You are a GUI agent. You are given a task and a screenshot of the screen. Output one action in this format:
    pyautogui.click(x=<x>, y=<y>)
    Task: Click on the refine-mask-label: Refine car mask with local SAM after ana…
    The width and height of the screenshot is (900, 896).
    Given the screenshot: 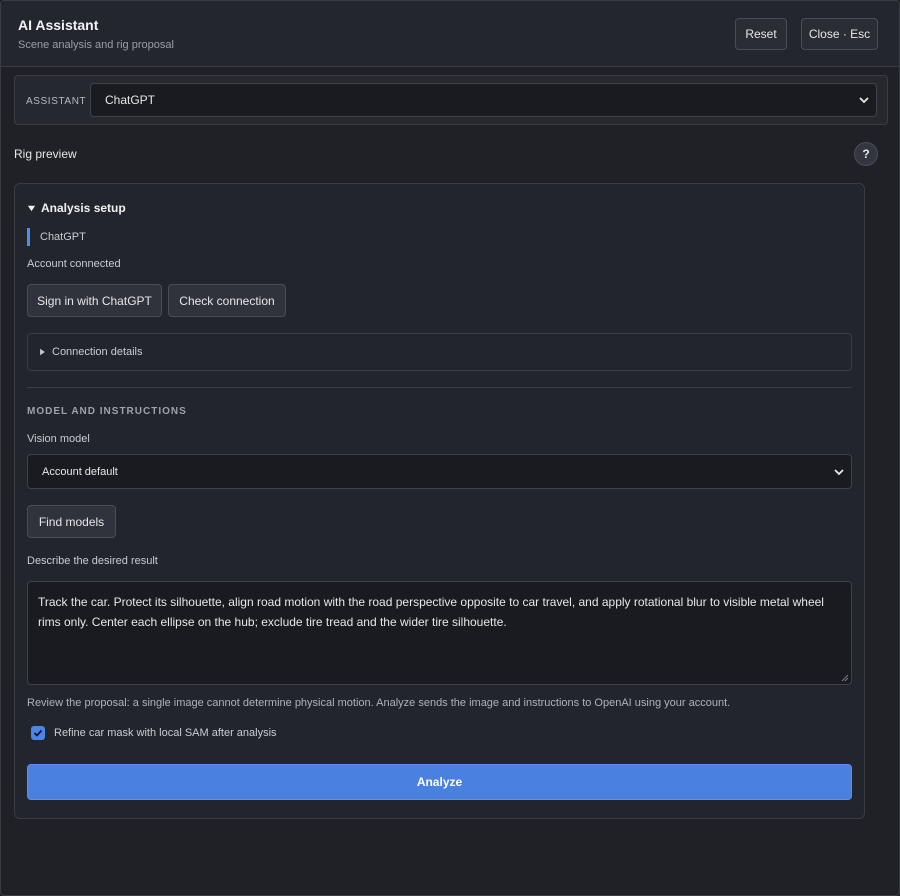 What is the action you would take?
    pyautogui.click(x=165, y=733)
    